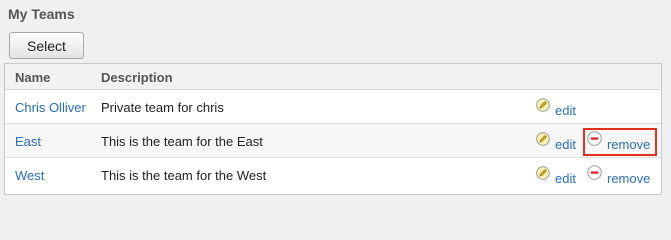 This screenshot has width=671, height=240. What do you see at coordinates (333, 77) in the screenshot?
I see `table-header-row: Name Description` at bounding box center [333, 77].